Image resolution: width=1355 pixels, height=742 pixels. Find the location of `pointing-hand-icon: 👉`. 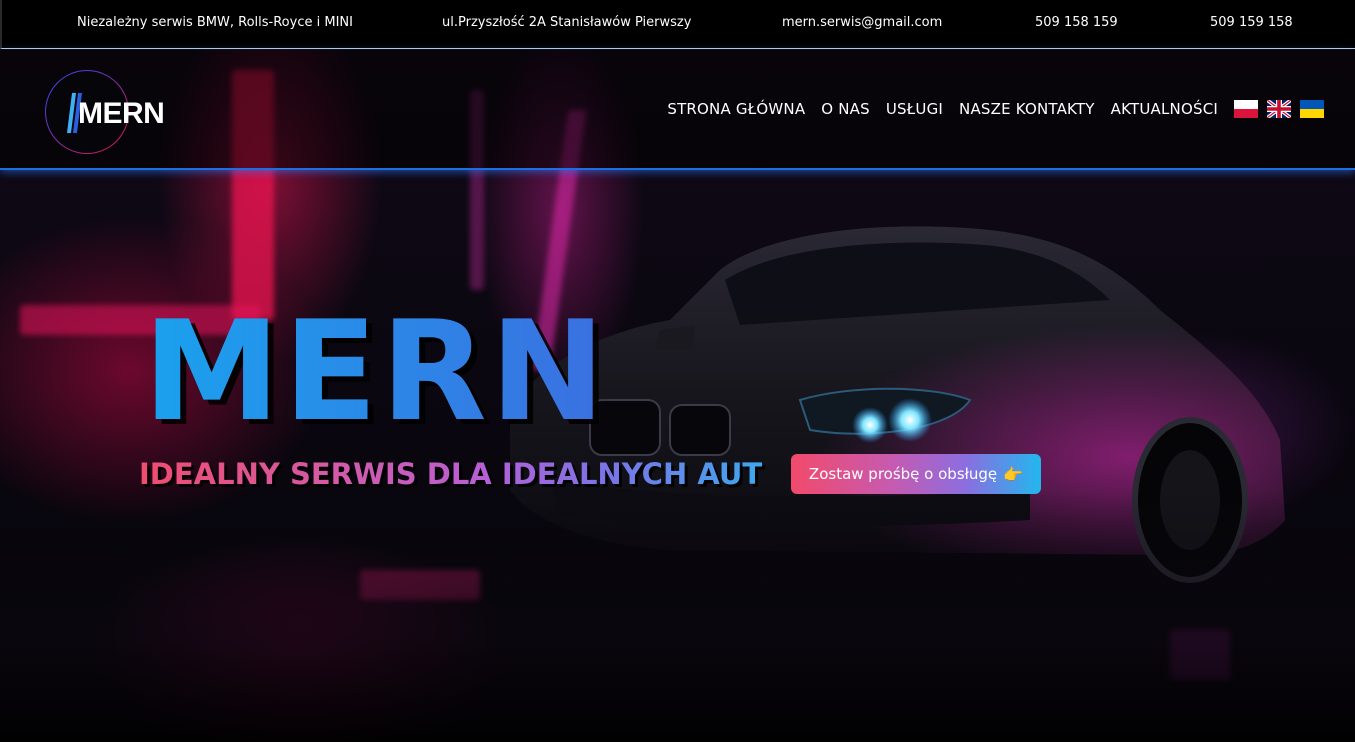

pointing-hand-icon: 👉 is located at coordinates (1013, 474).